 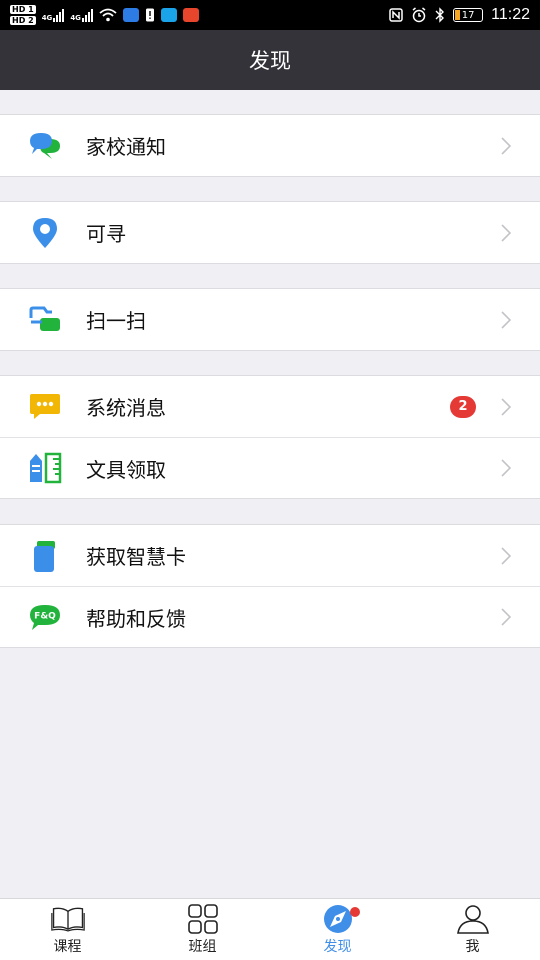 I want to click on menu-group-1: 家校通知, so click(x=270, y=145).